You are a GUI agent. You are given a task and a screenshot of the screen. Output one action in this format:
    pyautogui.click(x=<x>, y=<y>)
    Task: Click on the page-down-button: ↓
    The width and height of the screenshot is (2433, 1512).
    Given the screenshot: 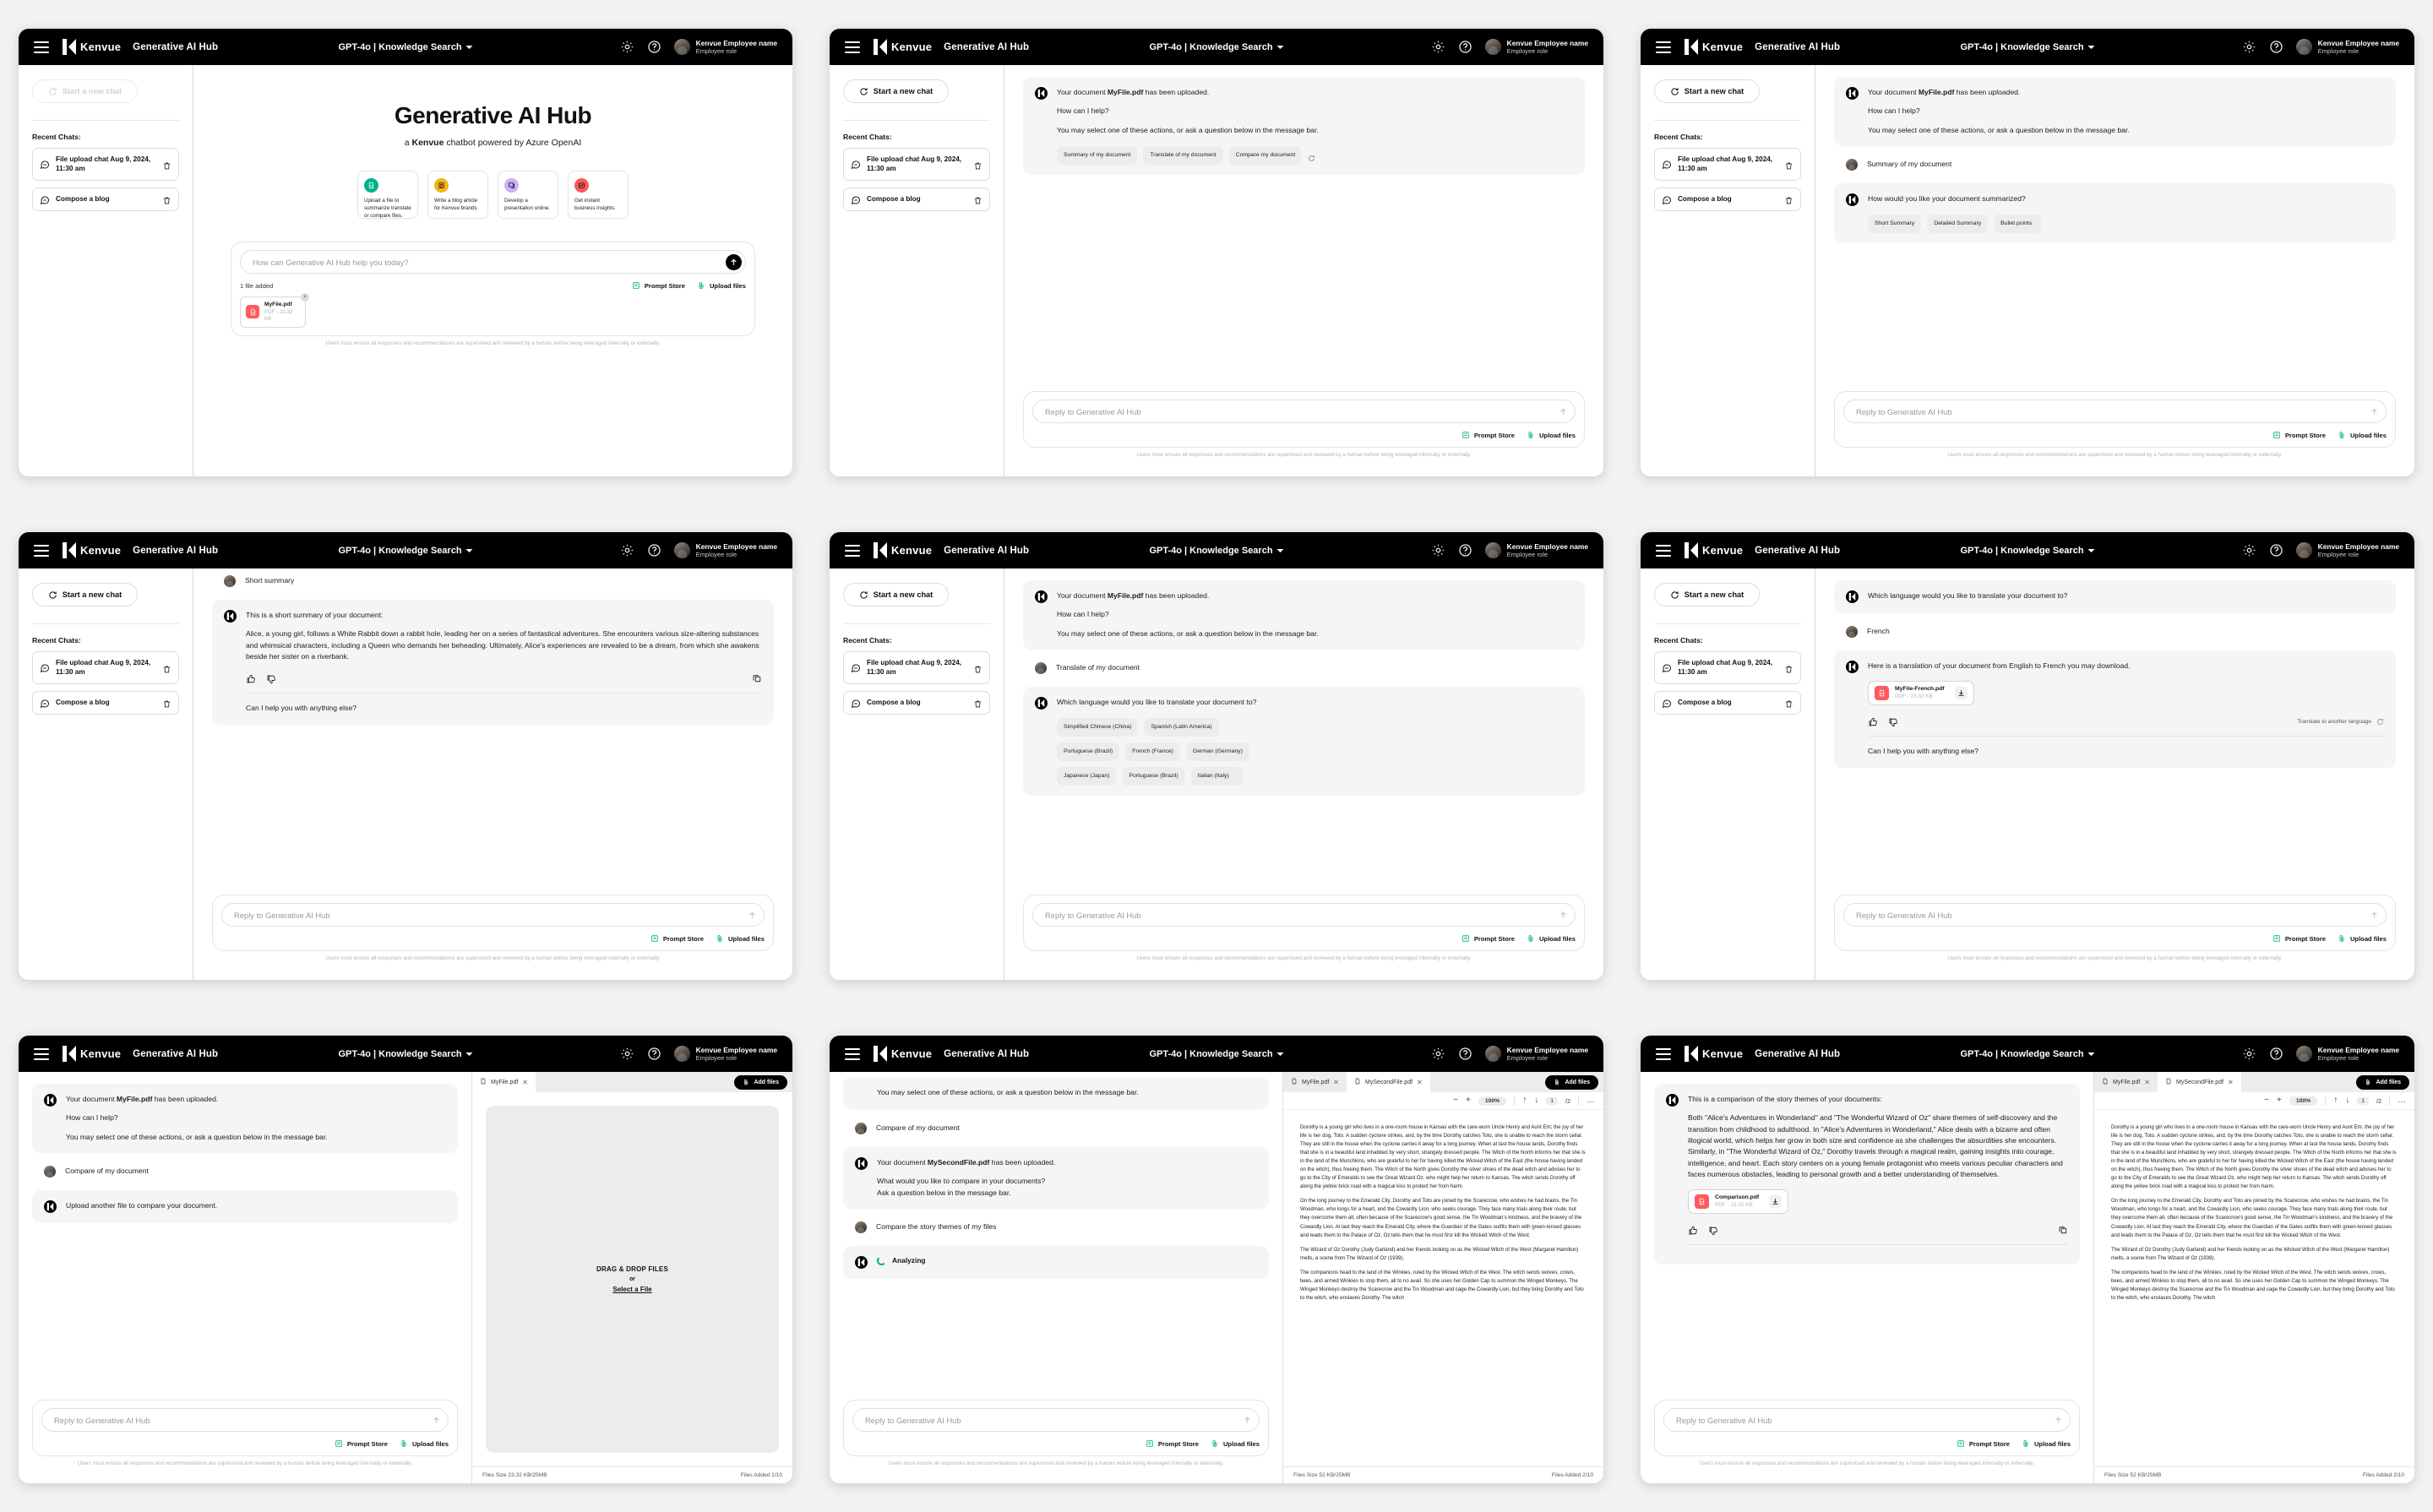 What is the action you would take?
    pyautogui.click(x=1536, y=1100)
    